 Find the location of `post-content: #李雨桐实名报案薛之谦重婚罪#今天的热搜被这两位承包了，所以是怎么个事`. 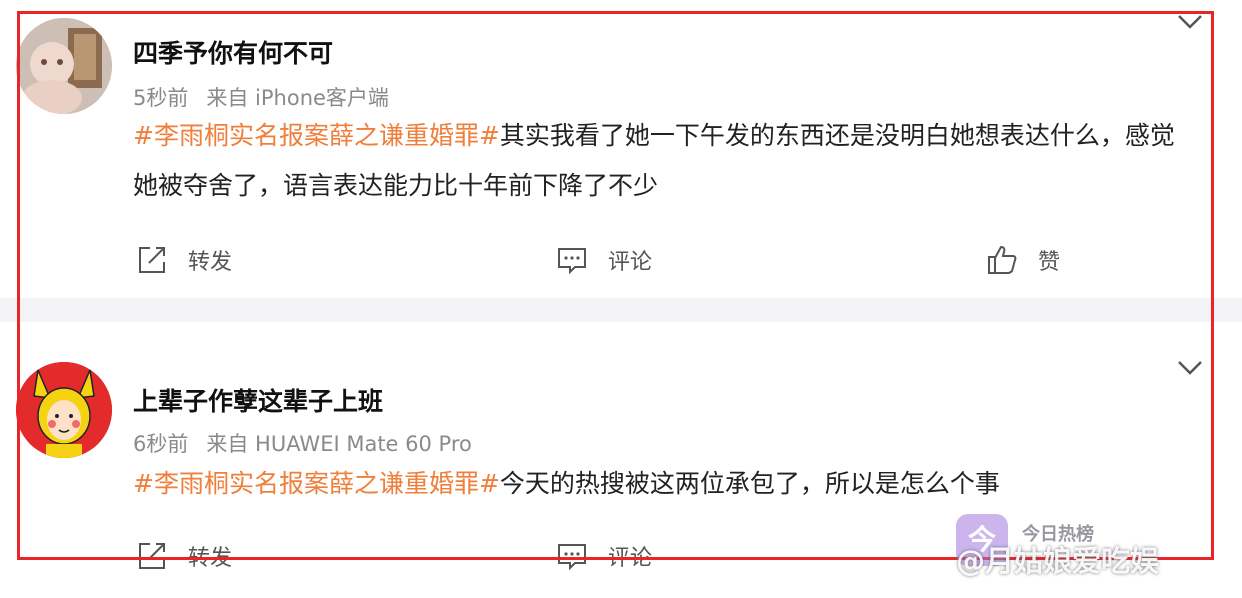

post-content: #李雨桐实名报案薛之谦重婚罪#今天的热搜被这两位承包了，所以是怎么个事 is located at coordinates (663, 484).